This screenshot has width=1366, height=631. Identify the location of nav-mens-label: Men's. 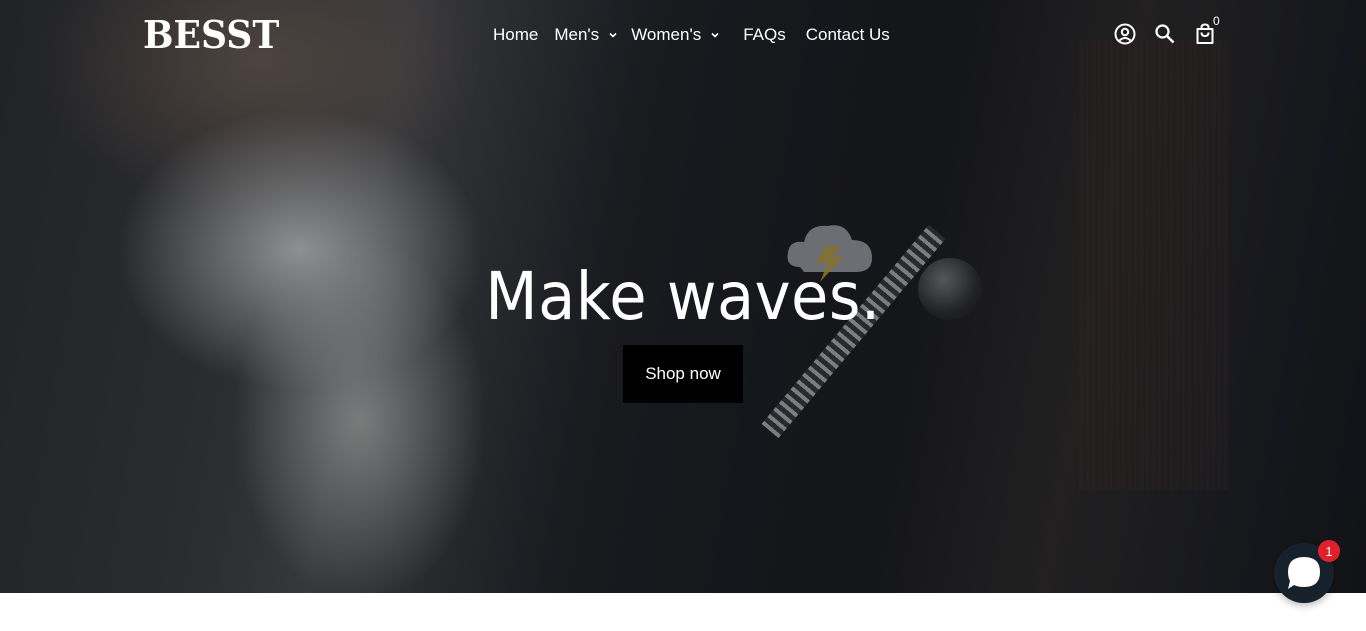
(577, 34).